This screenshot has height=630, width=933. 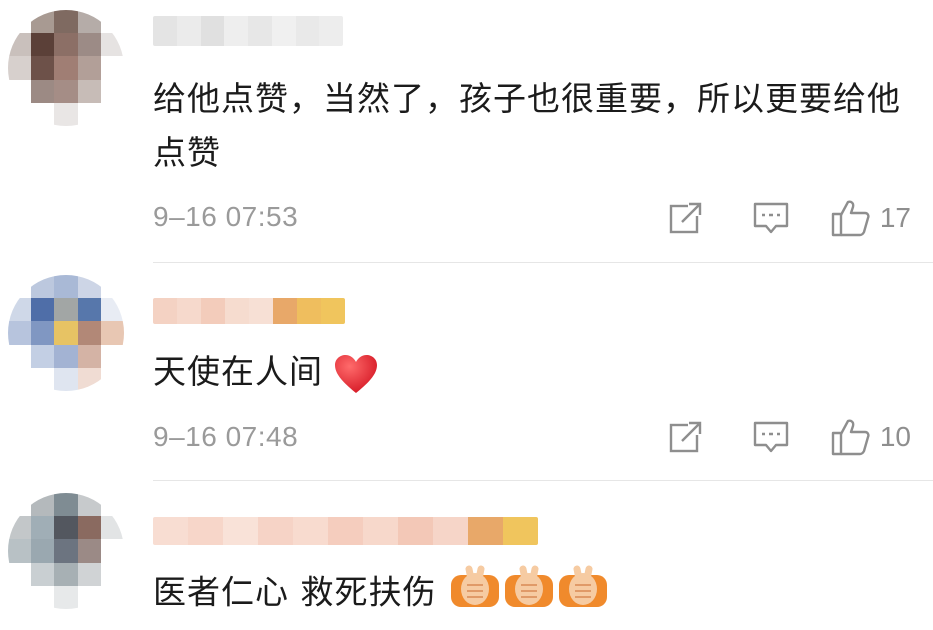 I want to click on like-button: 10, so click(x=870, y=437).